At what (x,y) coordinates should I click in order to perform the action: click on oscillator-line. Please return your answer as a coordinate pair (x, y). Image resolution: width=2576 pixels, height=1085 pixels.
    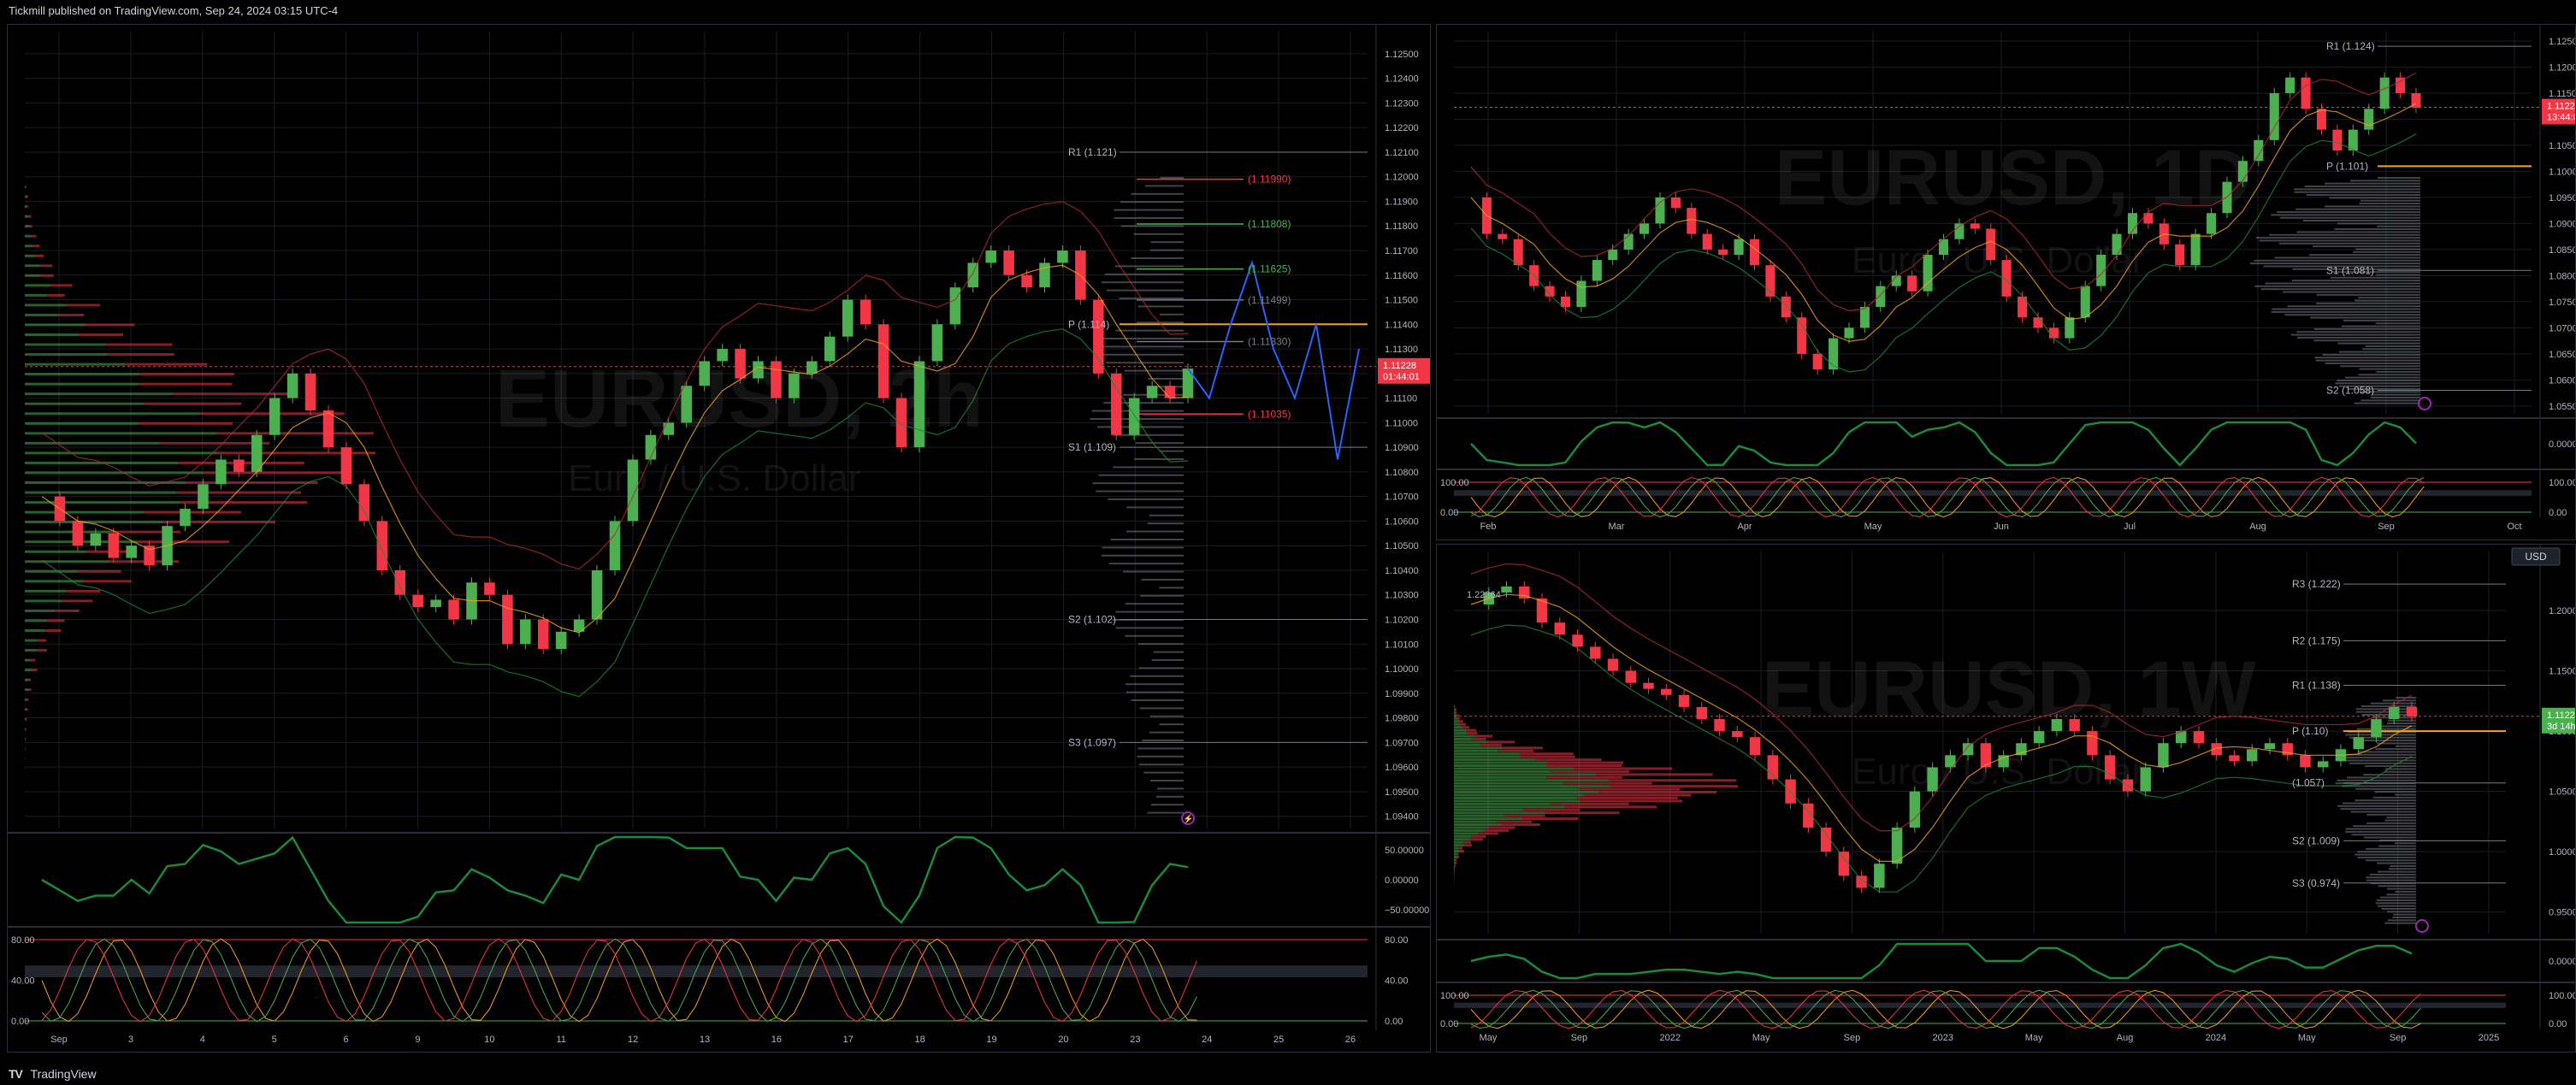
    Looking at the image, I should click on (1943, 444).